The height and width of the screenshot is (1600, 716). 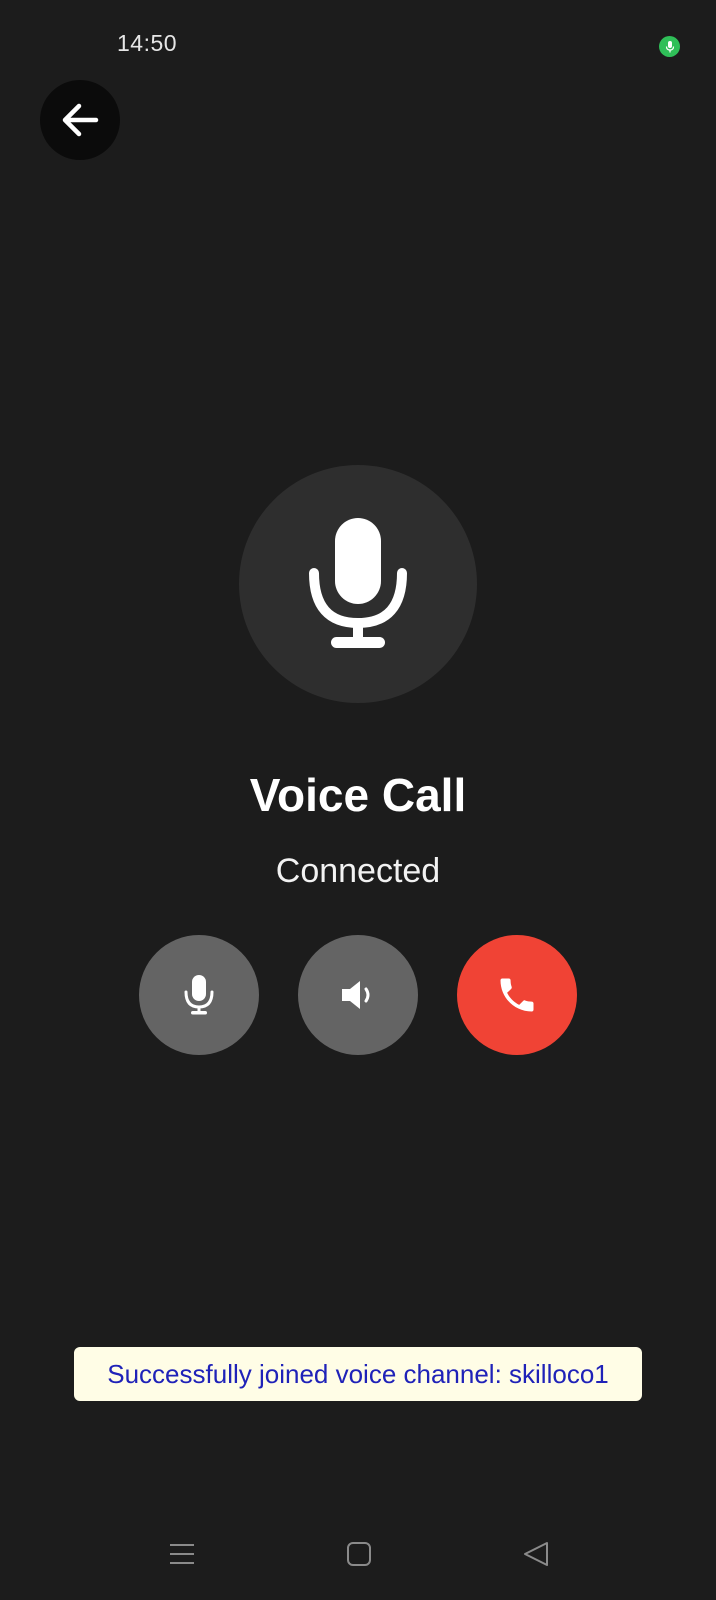 I want to click on back-button, so click(x=80, y=120).